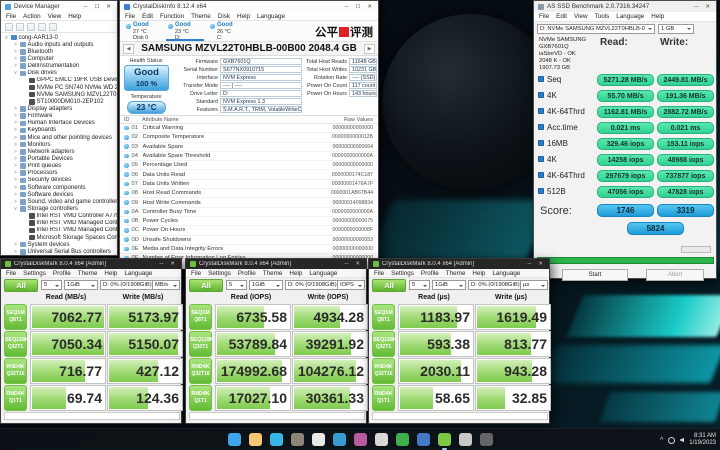 The image size is (720, 450). Describe the element at coordinates (59, 166) in the screenshot. I see `device-tree-item: > Print queues` at that location.